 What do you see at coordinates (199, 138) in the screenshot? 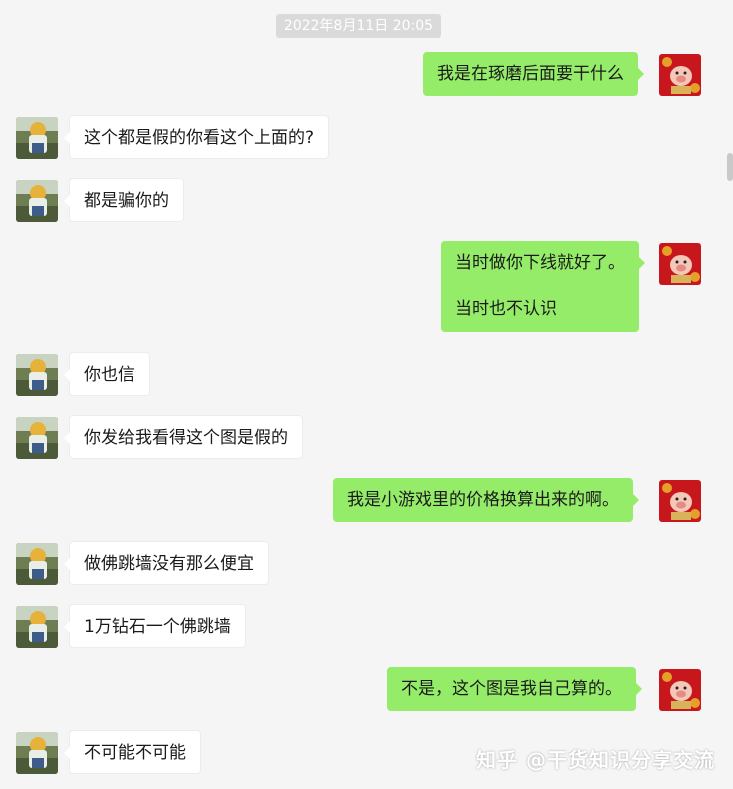
I see `message-text: 这个都是假的你看这个上面的?` at bounding box center [199, 138].